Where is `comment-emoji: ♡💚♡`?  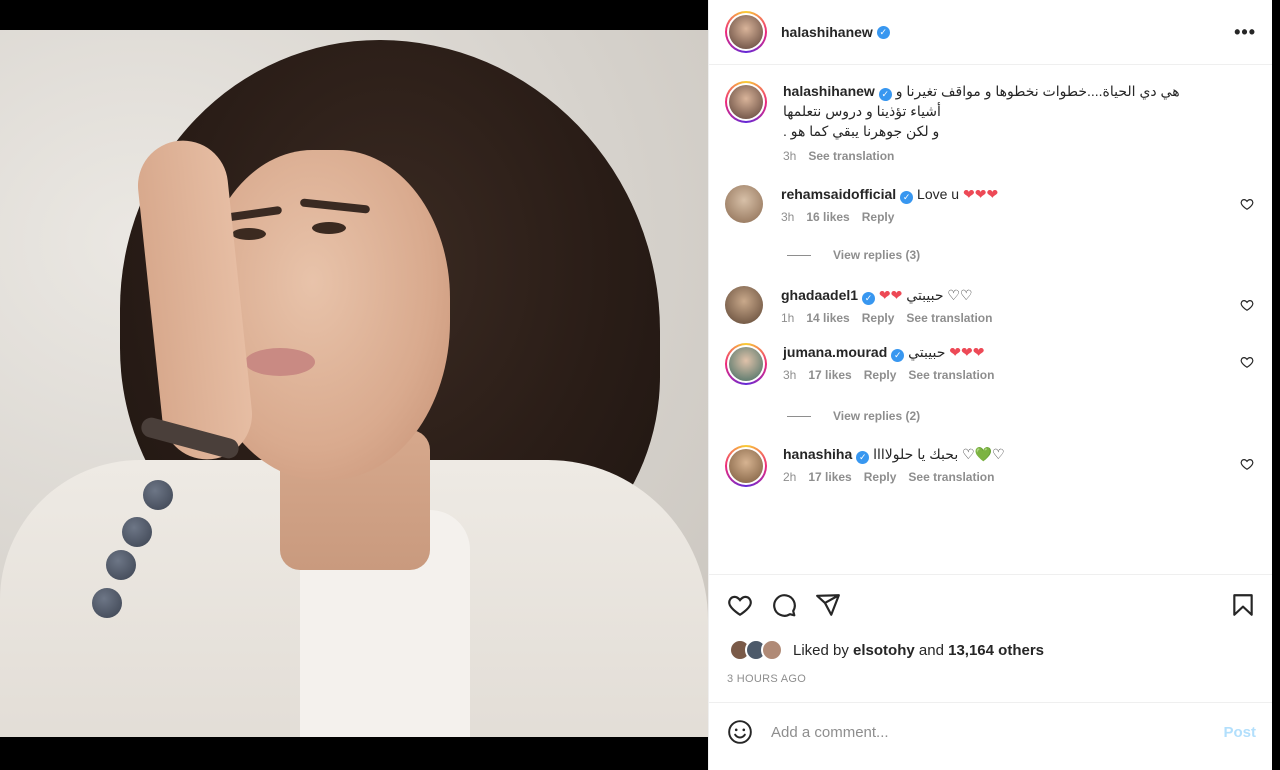
comment-emoji: ♡💚♡ is located at coordinates (983, 454).